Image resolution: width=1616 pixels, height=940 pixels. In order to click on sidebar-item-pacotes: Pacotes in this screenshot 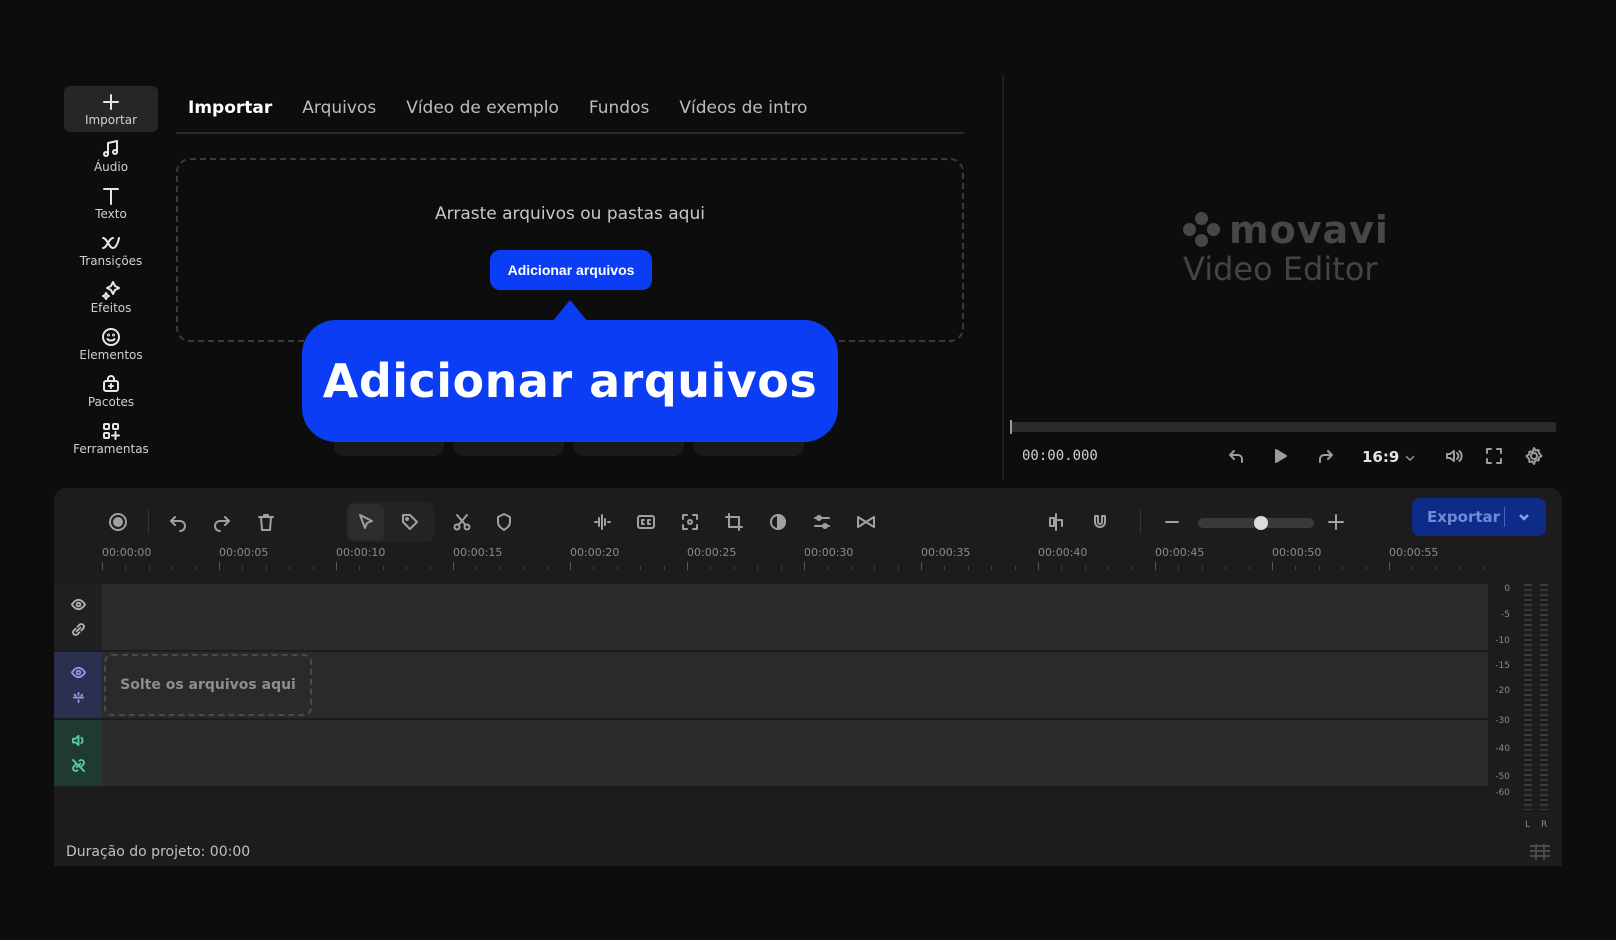, I will do `click(111, 391)`.